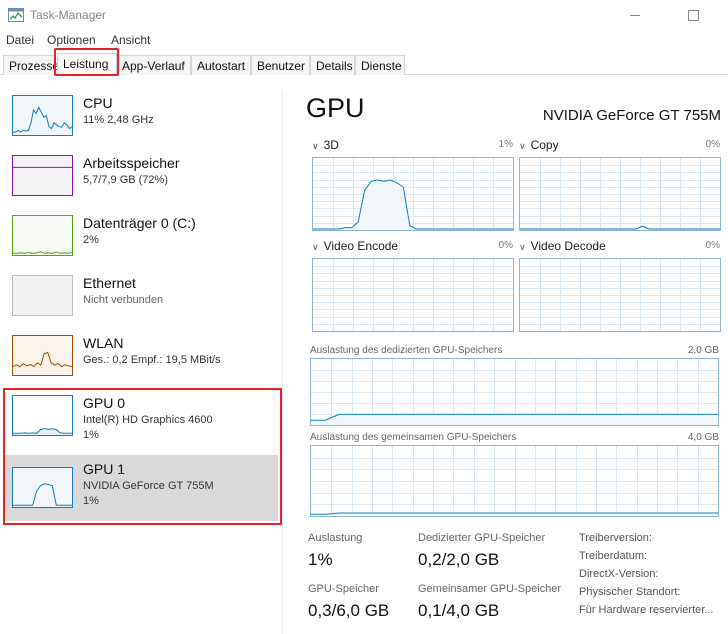 The height and width of the screenshot is (634, 728). Describe the element at coordinates (459, 559) in the screenshot. I see `stat-value-dedicated-memory: 0,2/2,0 GB` at that location.